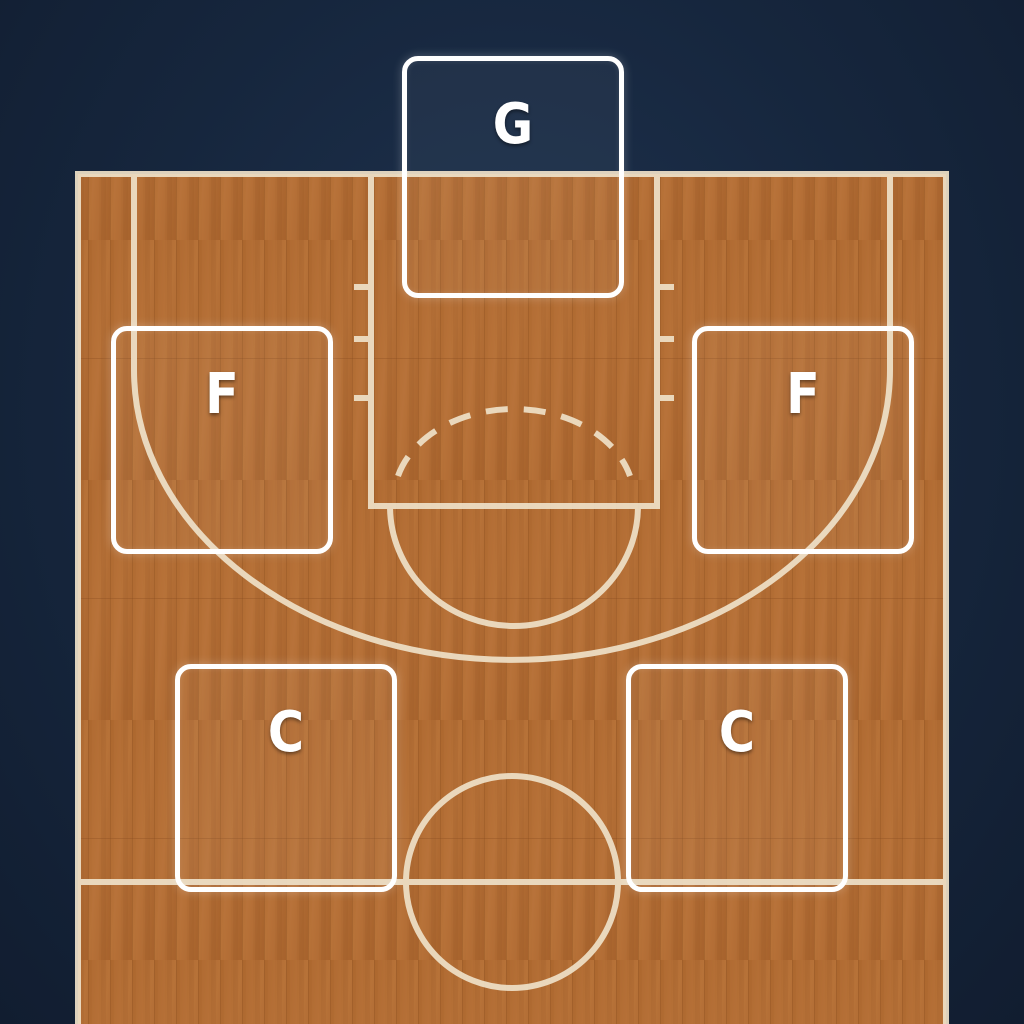 The height and width of the screenshot is (1024, 1024). What do you see at coordinates (737, 732) in the screenshot?
I see `center-right-label: C` at bounding box center [737, 732].